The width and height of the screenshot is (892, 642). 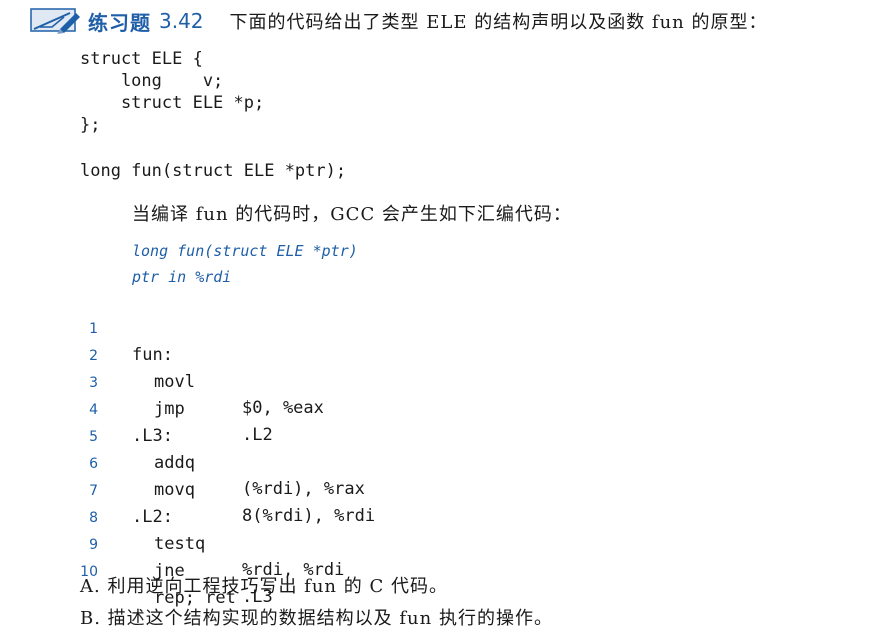 What do you see at coordinates (55, 21) in the screenshot?
I see `exercise-pencil-icon` at bounding box center [55, 21].